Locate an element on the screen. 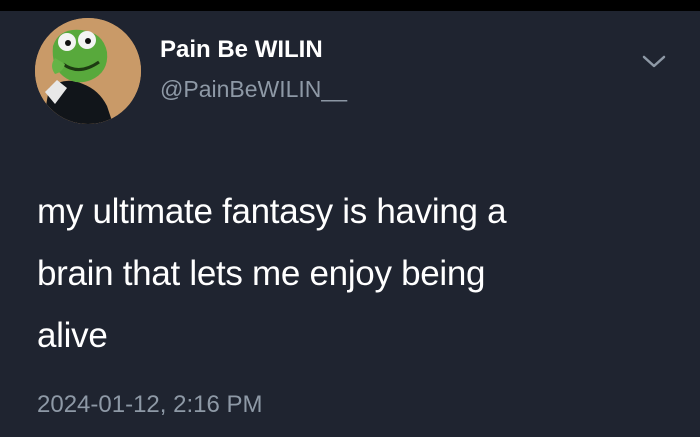 This screenshot has width=700, height=437. tweet-menu-button is located at coordinates (654, 61).